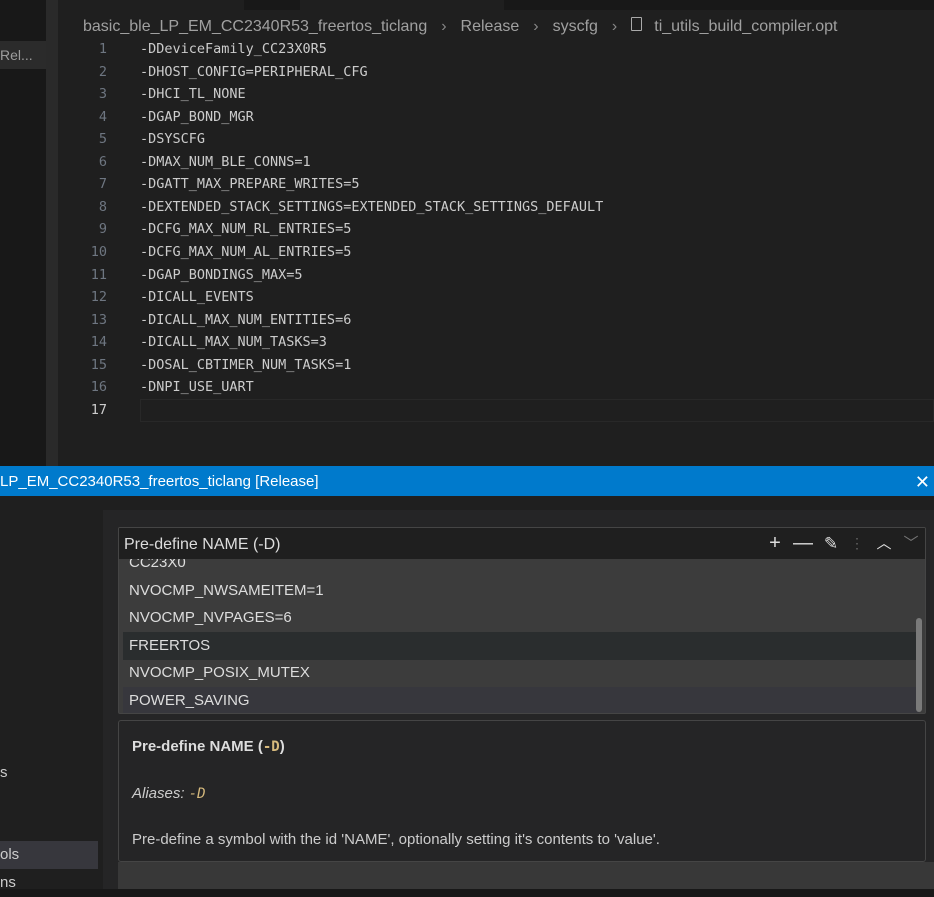 Image resolution: width=934 pixels, height=897 pixels. I want to click on code-line: -DGAP_BONDINGS_MAX=5, so click(221, 275).